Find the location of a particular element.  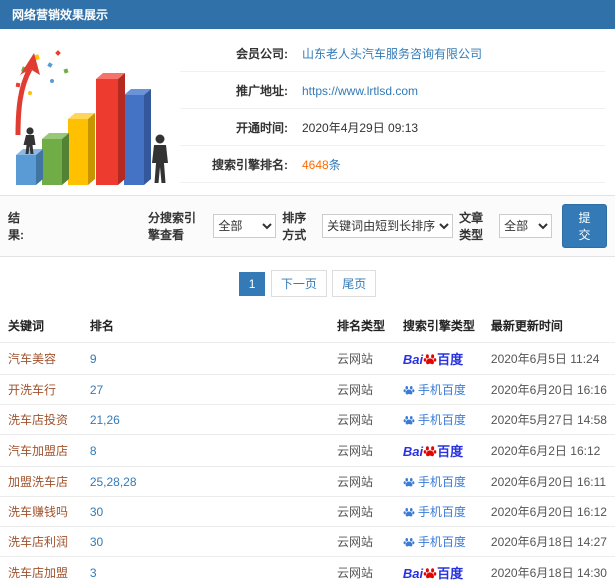

table-row: 开洗车行27云网站手机百度2020年6月20日 16:16 is located at coordinates (307, 390).